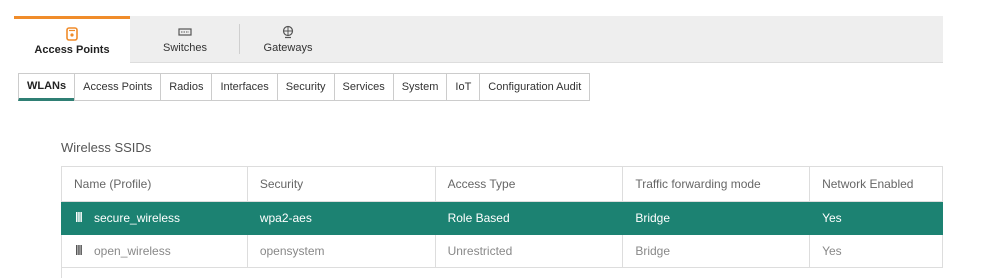  I want to click on tab-label: Gateways, so click(288, 47).